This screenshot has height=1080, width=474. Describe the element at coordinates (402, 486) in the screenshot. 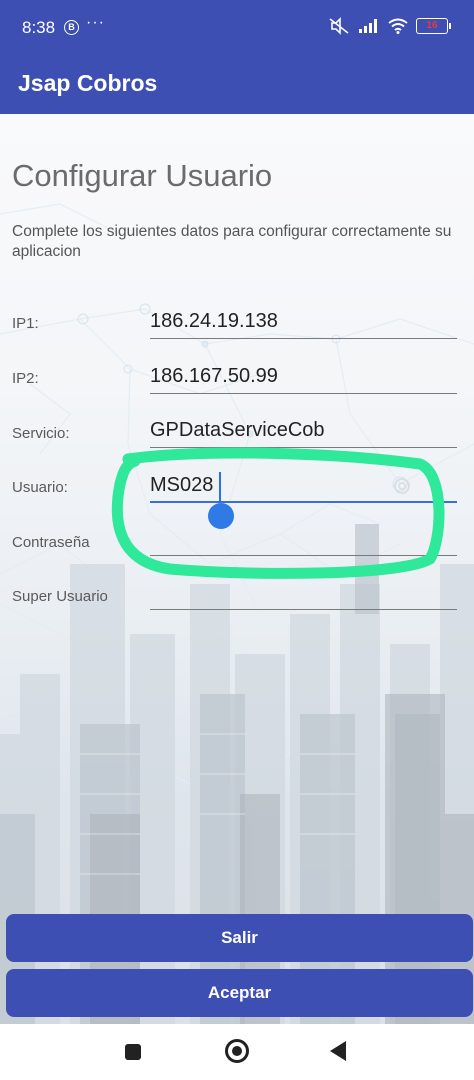

I see `clear-field-icon` at that location.